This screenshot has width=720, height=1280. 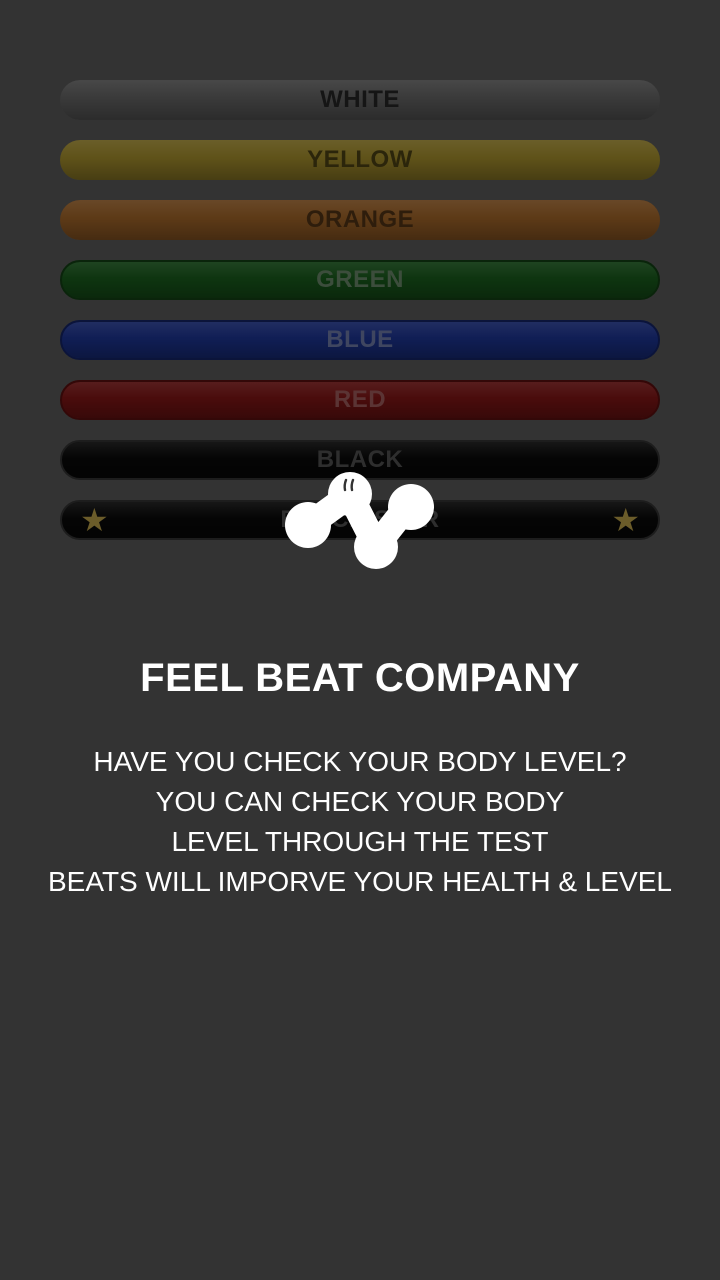 I want to click on belt-level-label: BLUE, so click(x=360, y=339).